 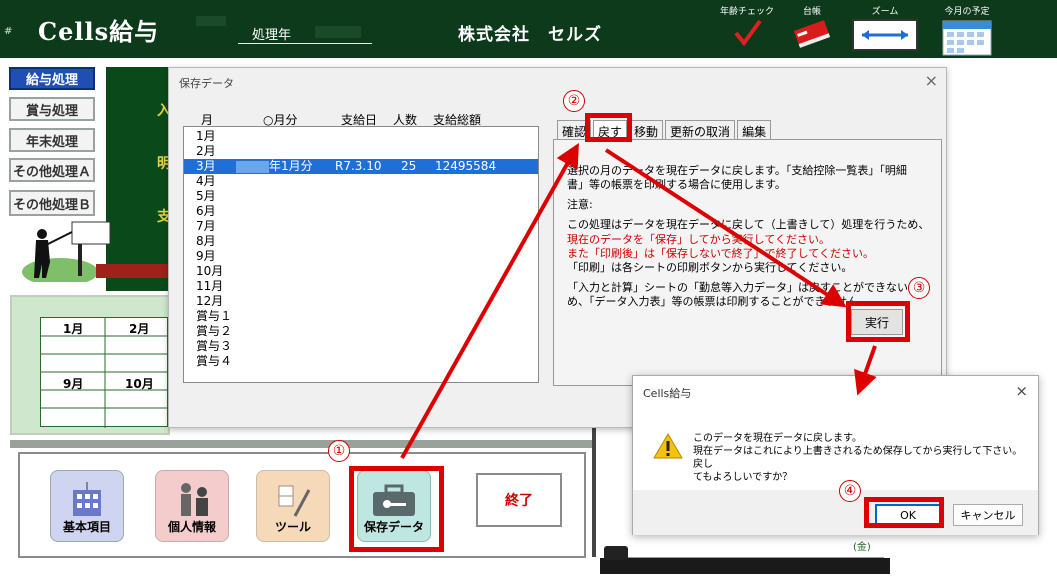 I want to click on list-cell-m: 2月, so click(x=206, y=151).